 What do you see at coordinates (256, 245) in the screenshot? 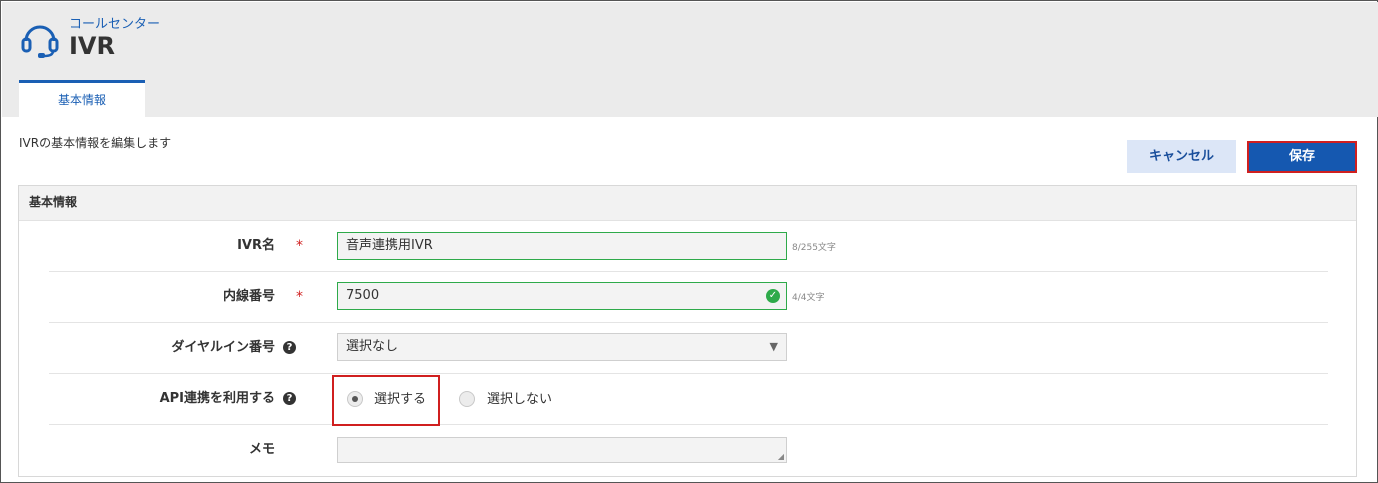
I see `ivr-name-label: IVR名` at bounding box center [256, 245].